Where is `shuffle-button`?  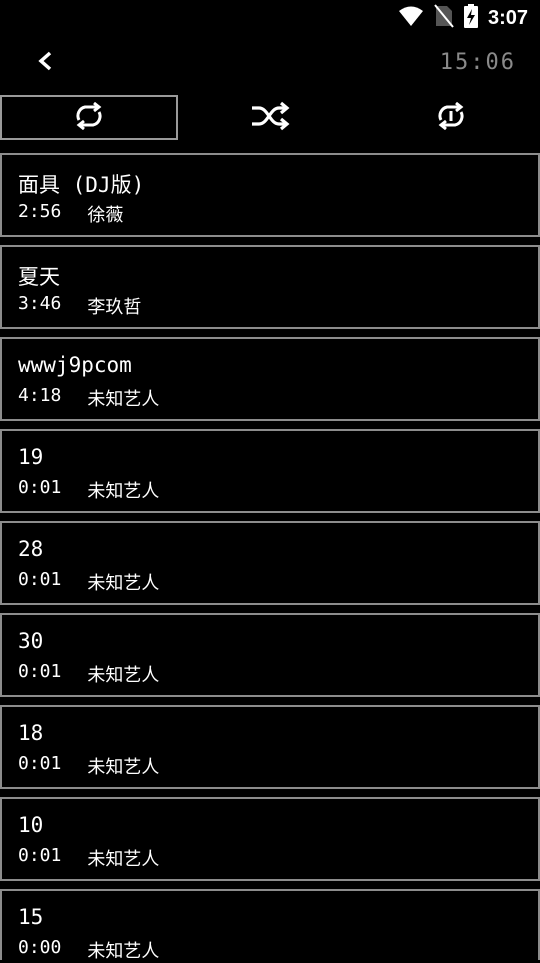 shuffle-button is located at coordinates (270, 117).